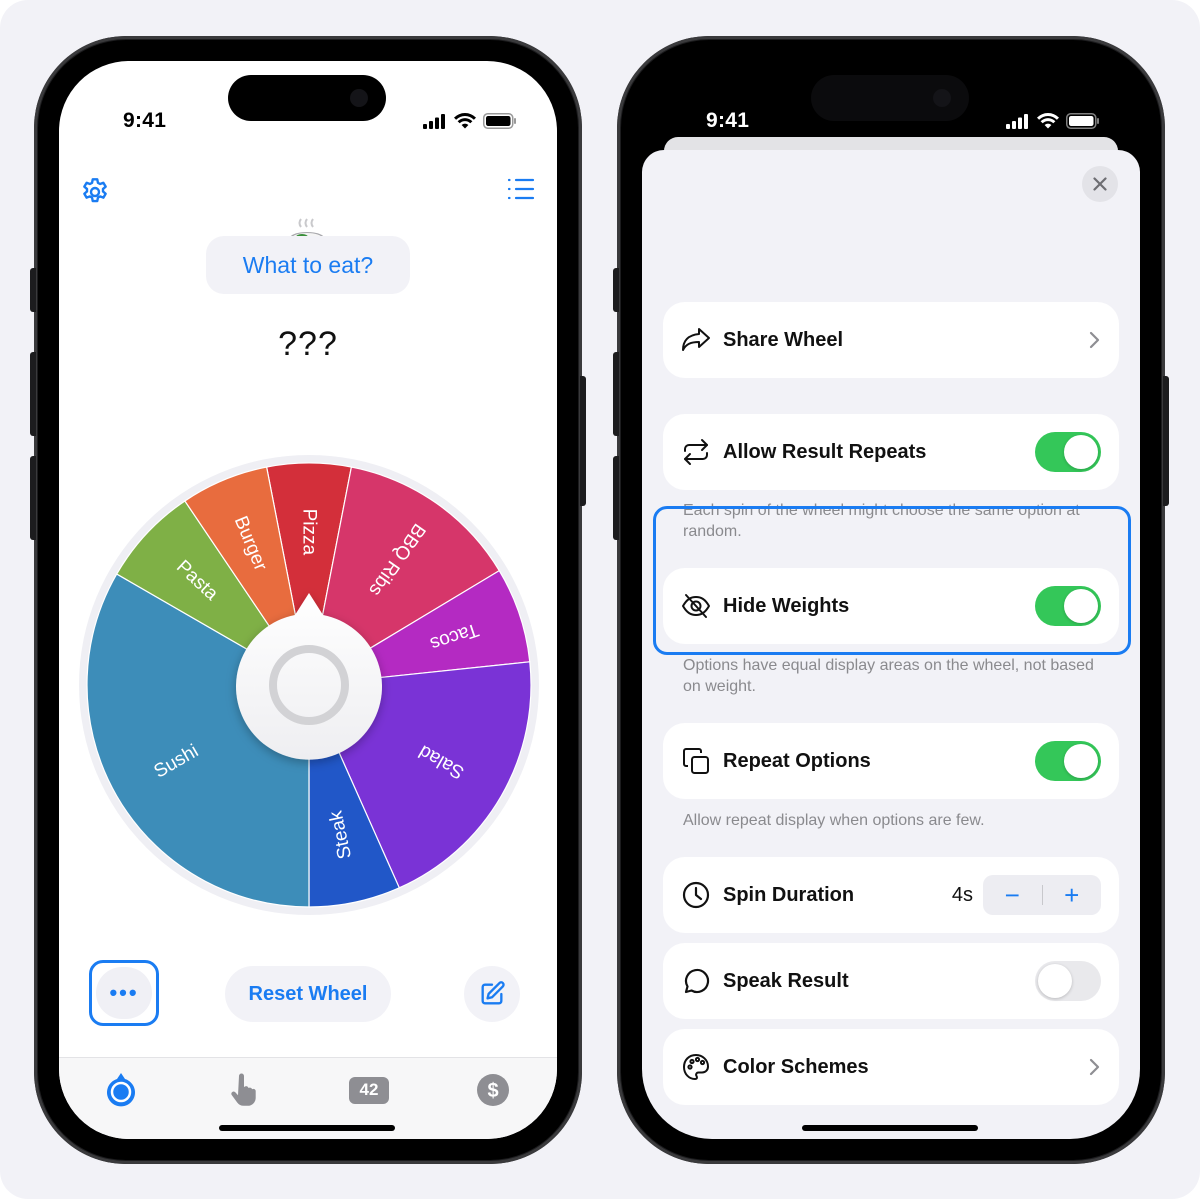  What do you see at coordinates (33, 394) in the screenshot?
I see `volume-up-button` at bounding box center [33, 394].